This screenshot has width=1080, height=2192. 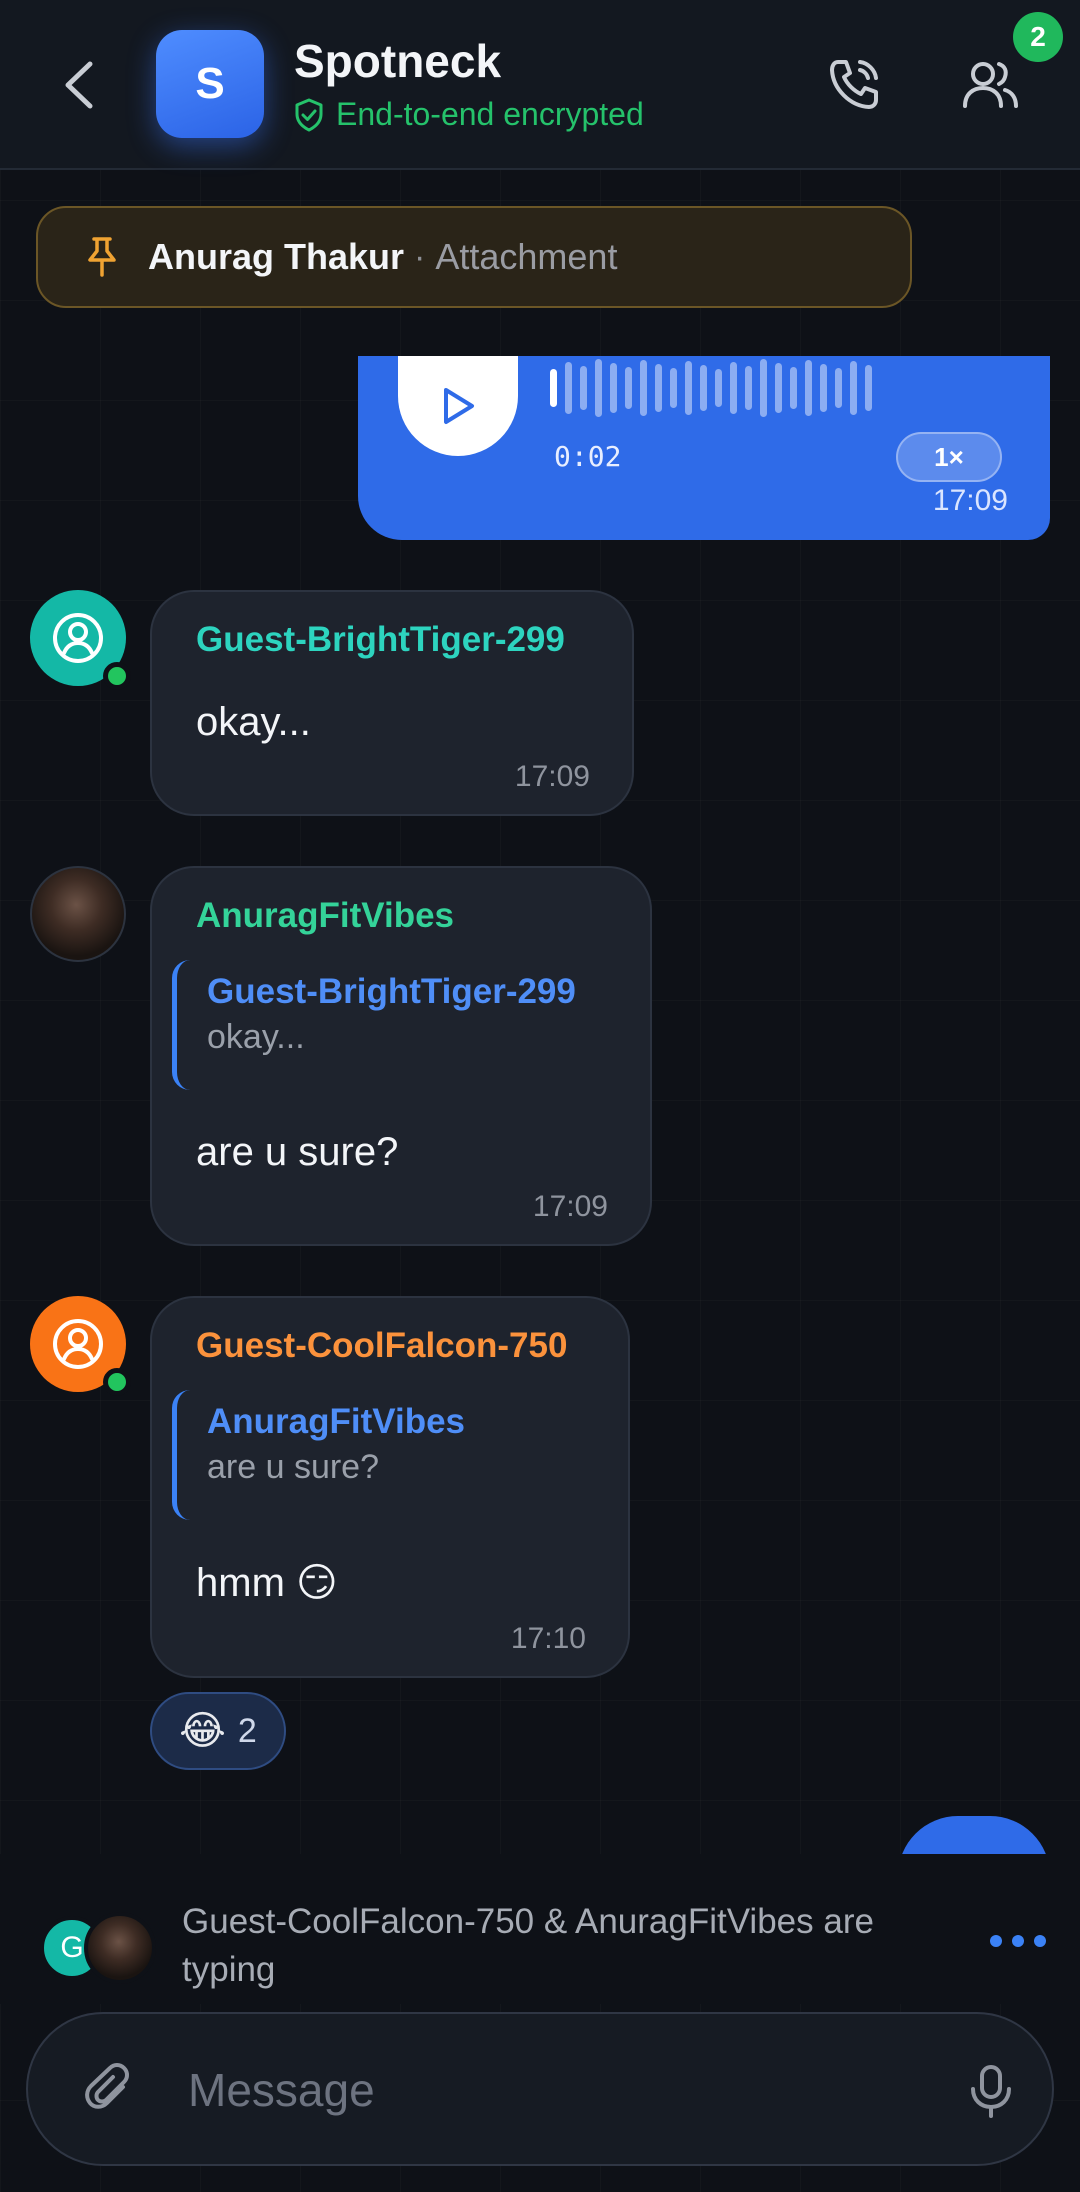 I want to click on voice-duration: 0:02, so click(x=588, y=456).